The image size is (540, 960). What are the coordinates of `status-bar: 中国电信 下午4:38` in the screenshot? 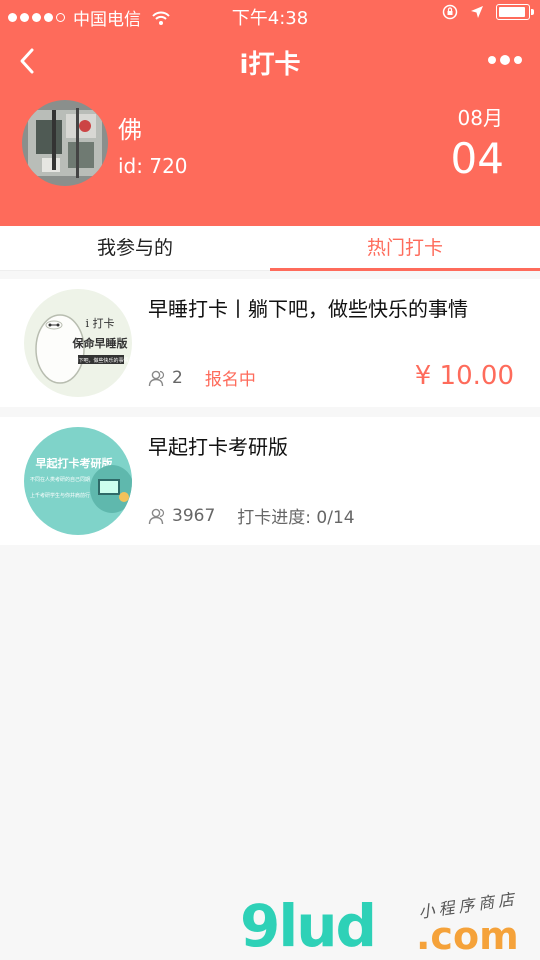 It's located at (270, 15).